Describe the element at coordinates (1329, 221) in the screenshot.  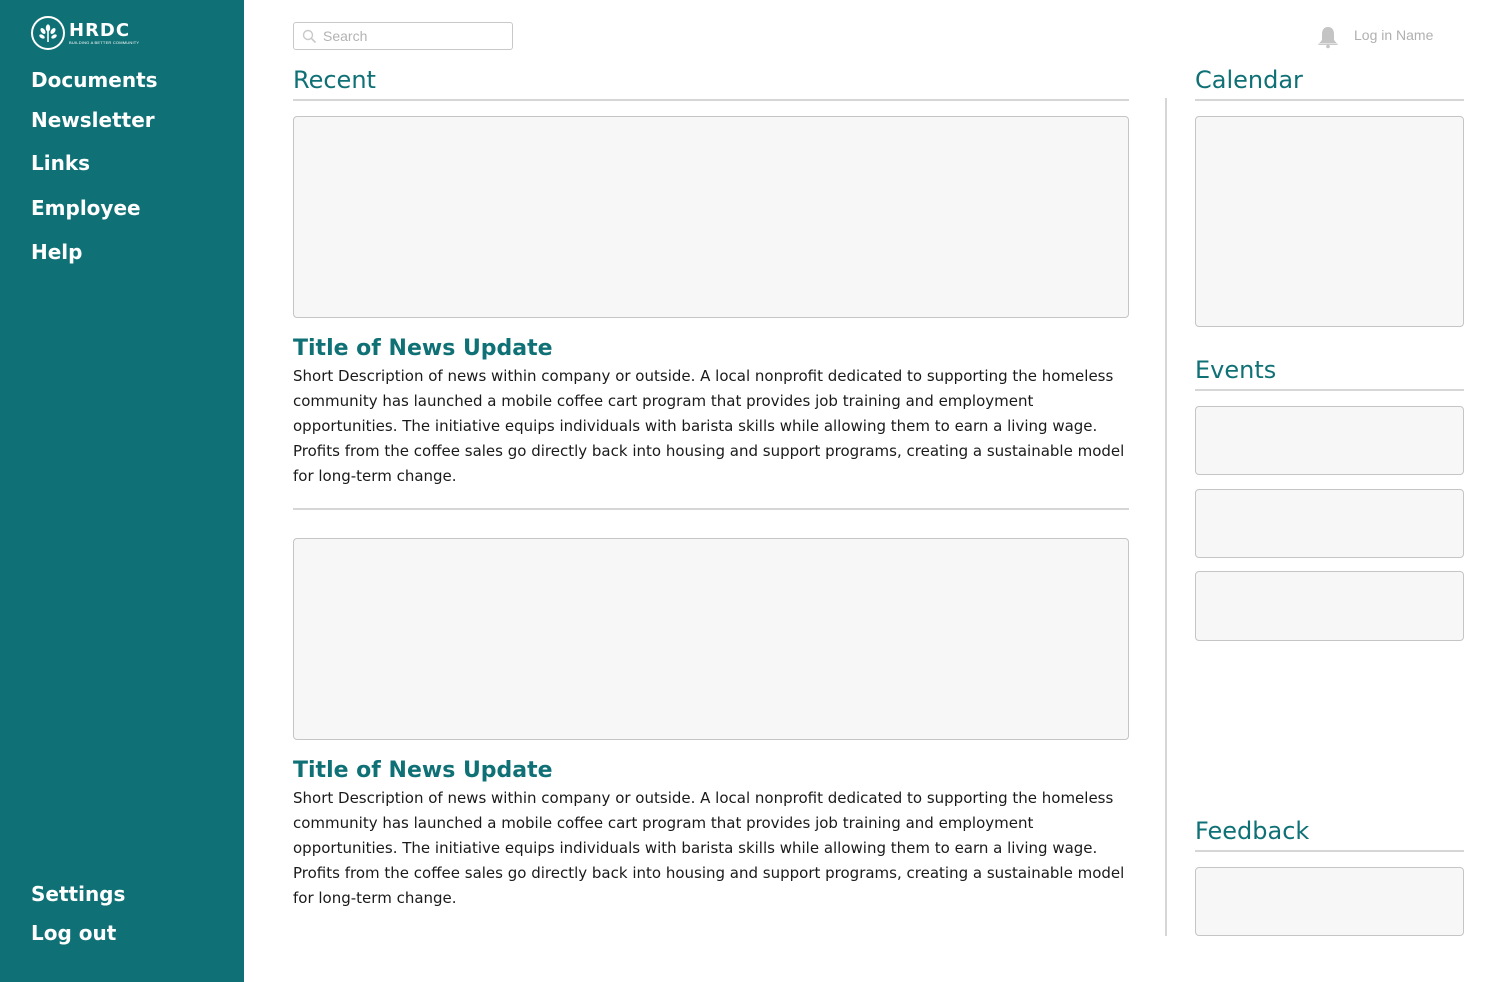
I see `calendar-widget` at that location.